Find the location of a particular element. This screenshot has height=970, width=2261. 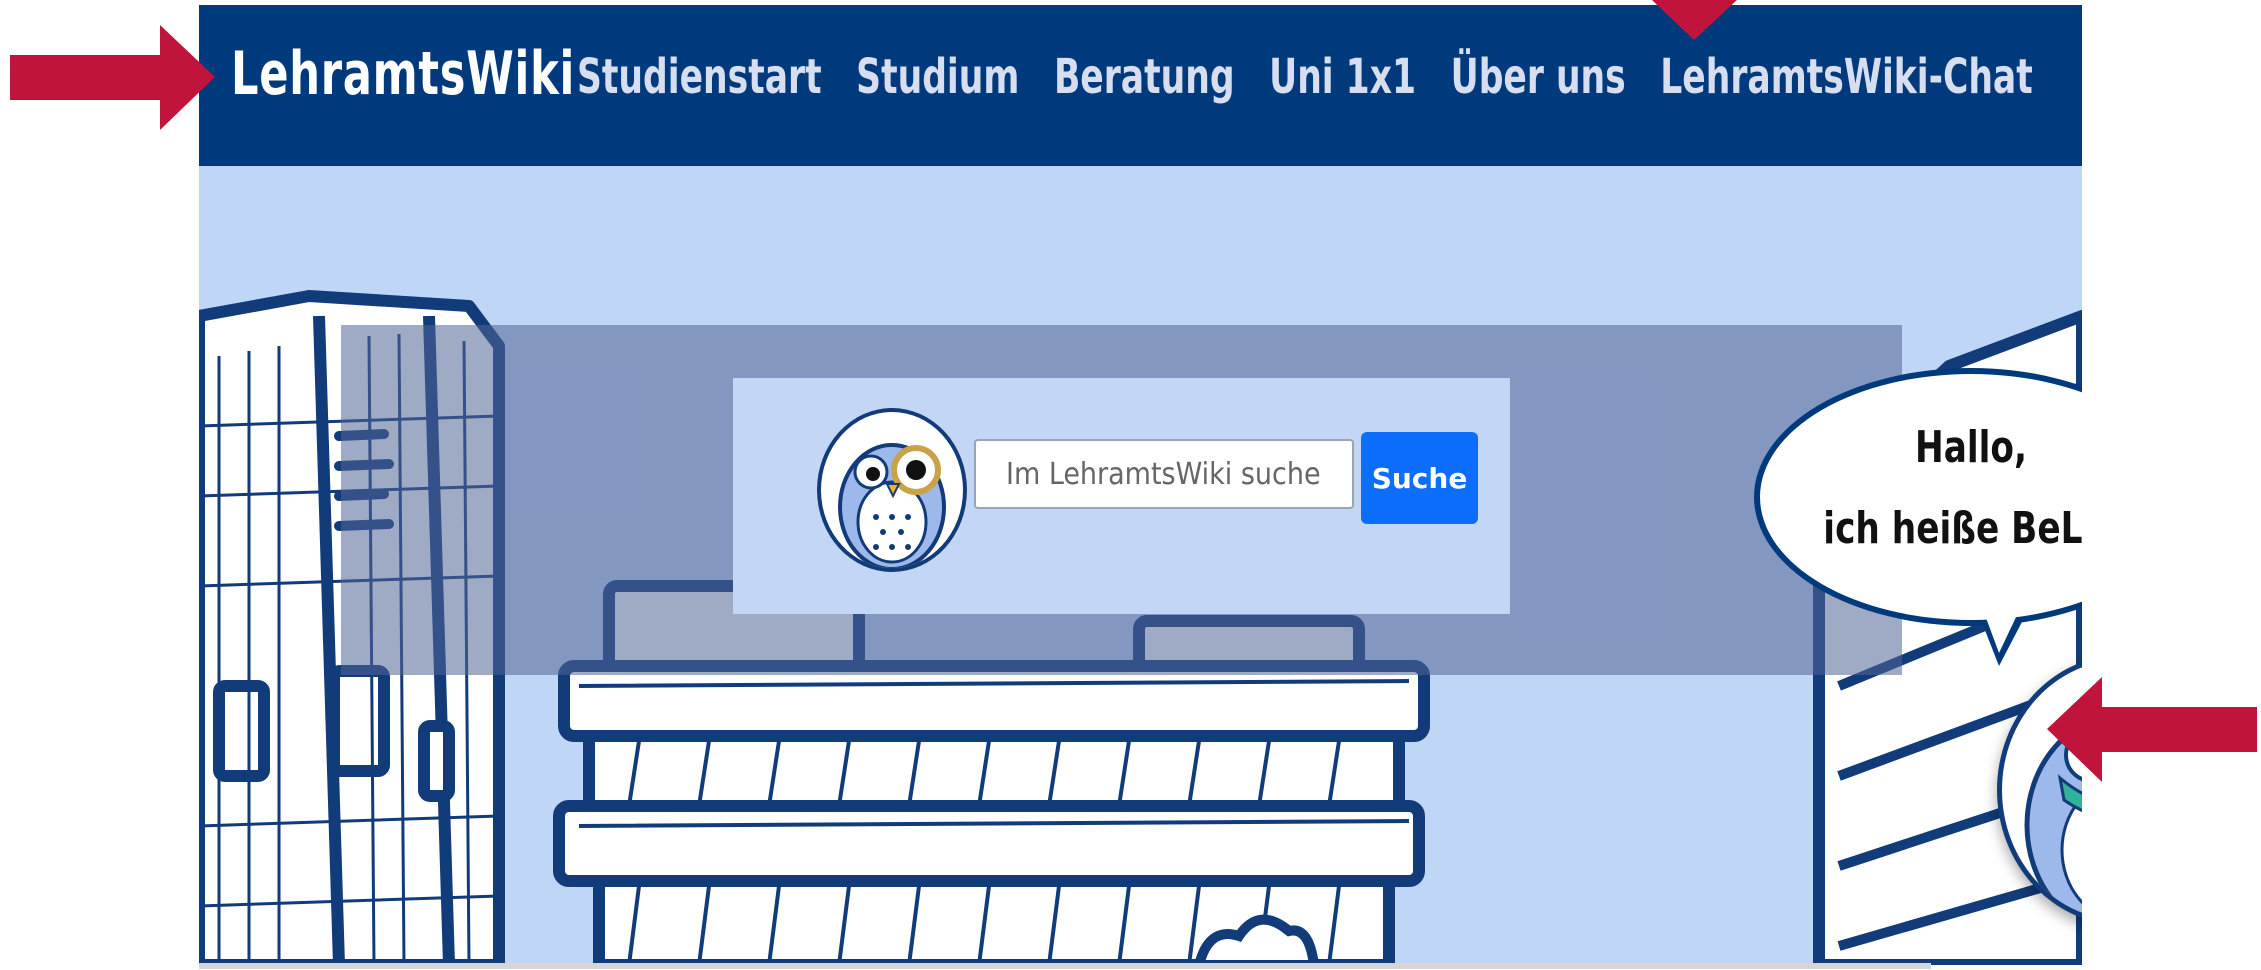

search-input is located at coordinates (1164, 474).